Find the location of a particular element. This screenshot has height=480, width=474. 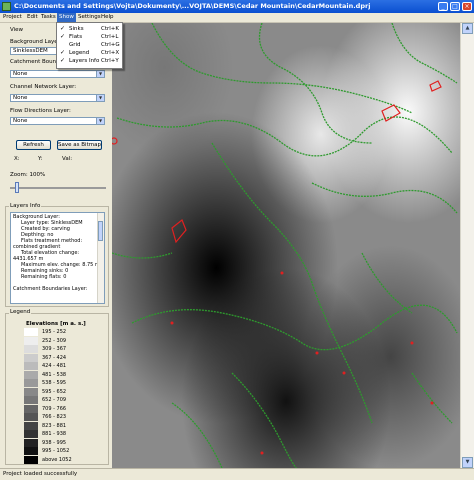

legend-row: above 1052 is located at coordinates (54, 459).